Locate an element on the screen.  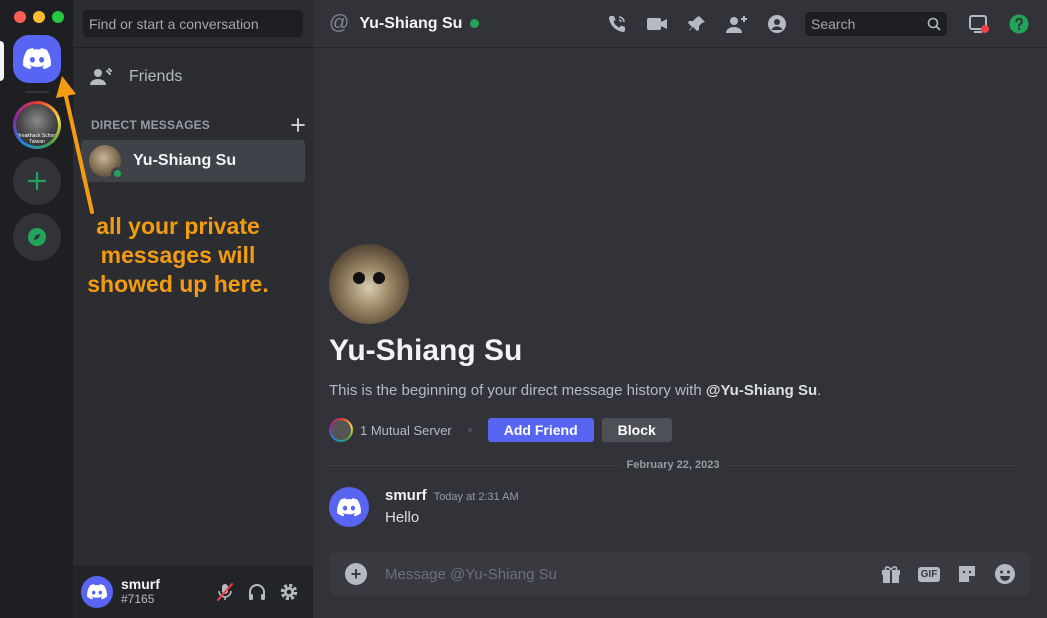
gift-button is located at coordinates (891, 574).